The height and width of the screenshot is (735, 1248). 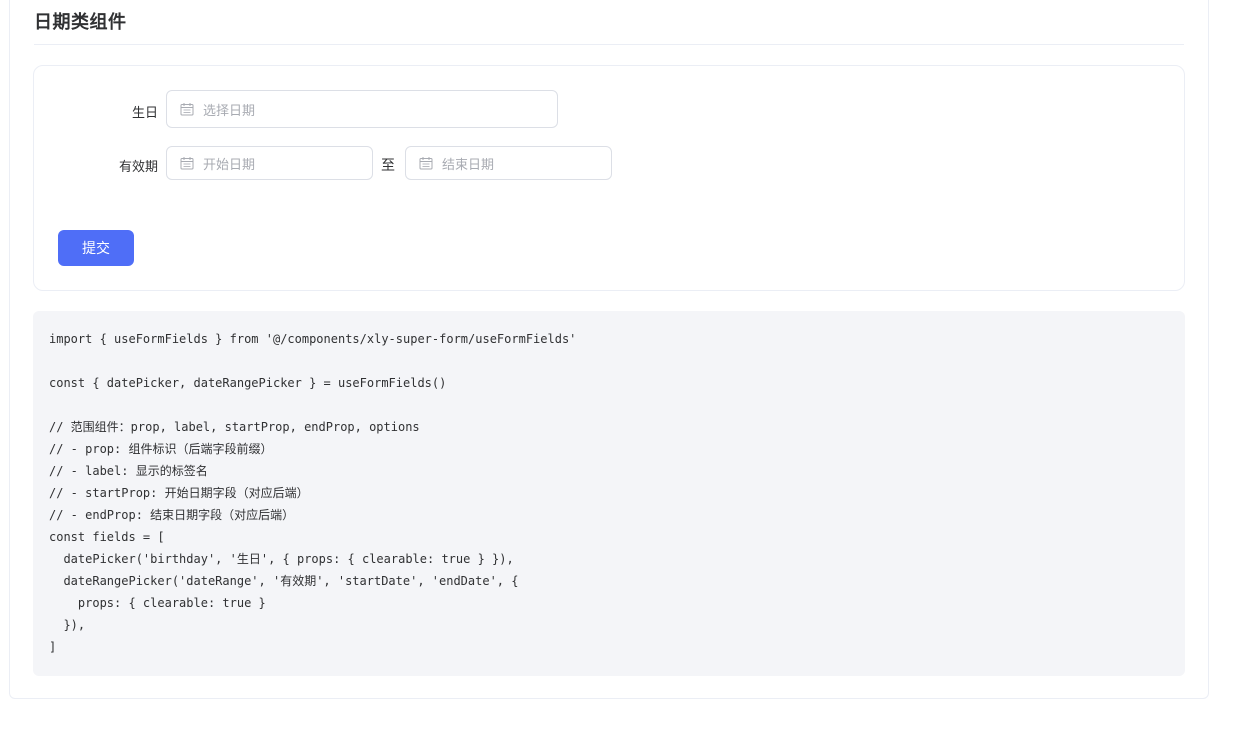 What do you see at coordinates (107, 537) in the screenshot?
I see `code-line: const fields = [` at bounding box center [107, 537].